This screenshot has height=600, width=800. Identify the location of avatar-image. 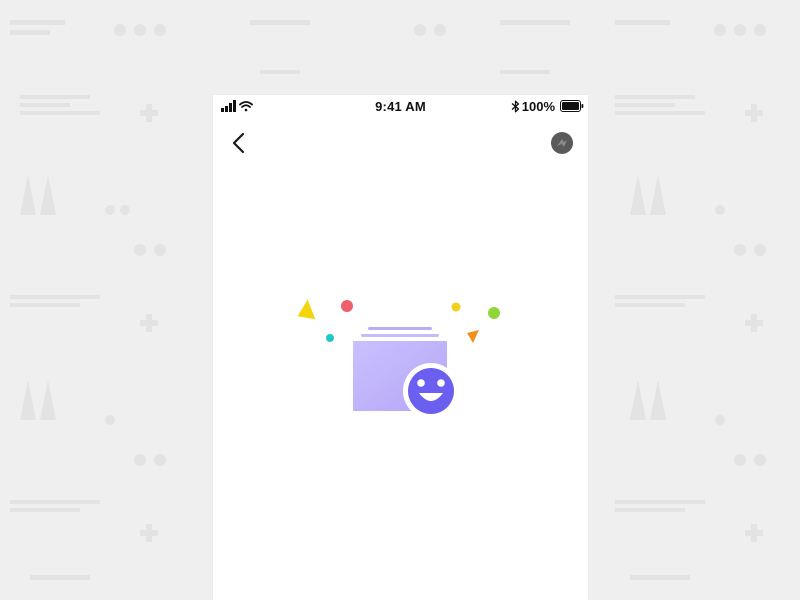
(562, 143).